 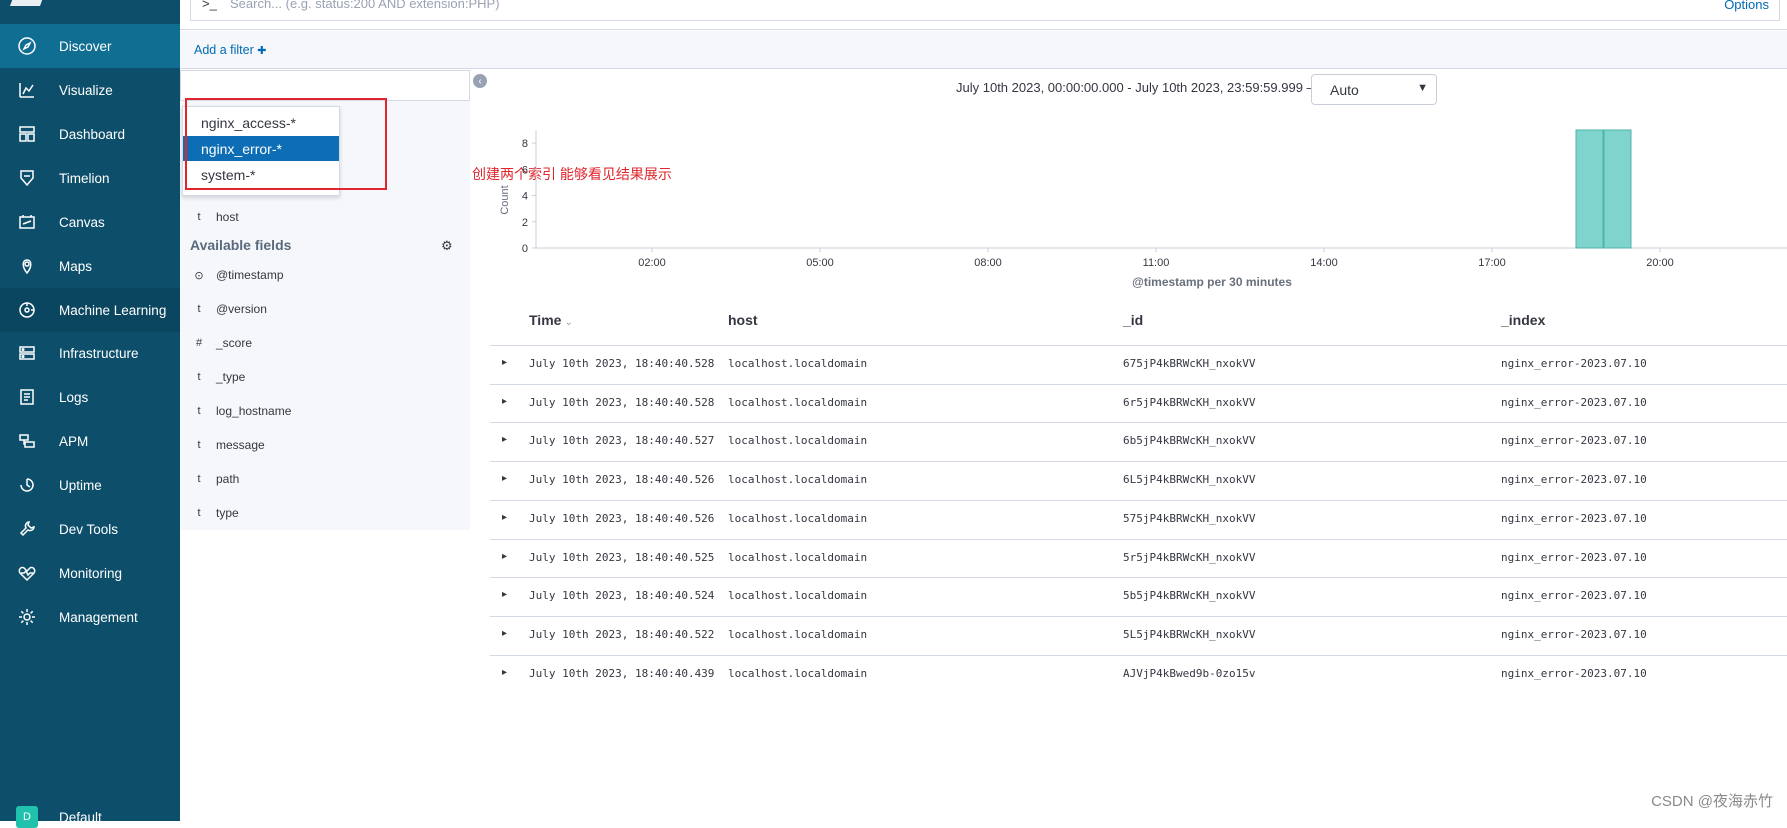 I want to click on nav-label: Dev Tools, so click(x=88, y=529).